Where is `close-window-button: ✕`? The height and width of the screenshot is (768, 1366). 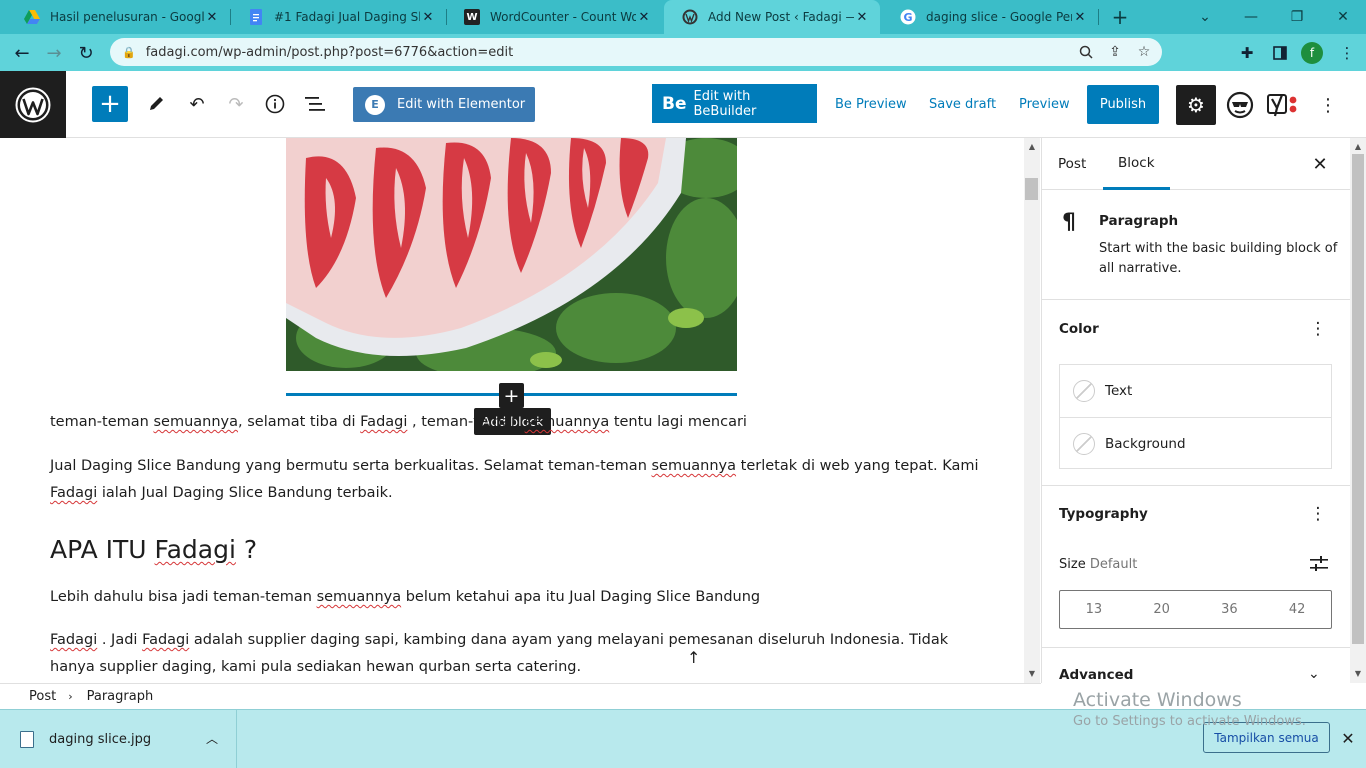
close-window-button: ✕ is located at coordinates (1343, 17).